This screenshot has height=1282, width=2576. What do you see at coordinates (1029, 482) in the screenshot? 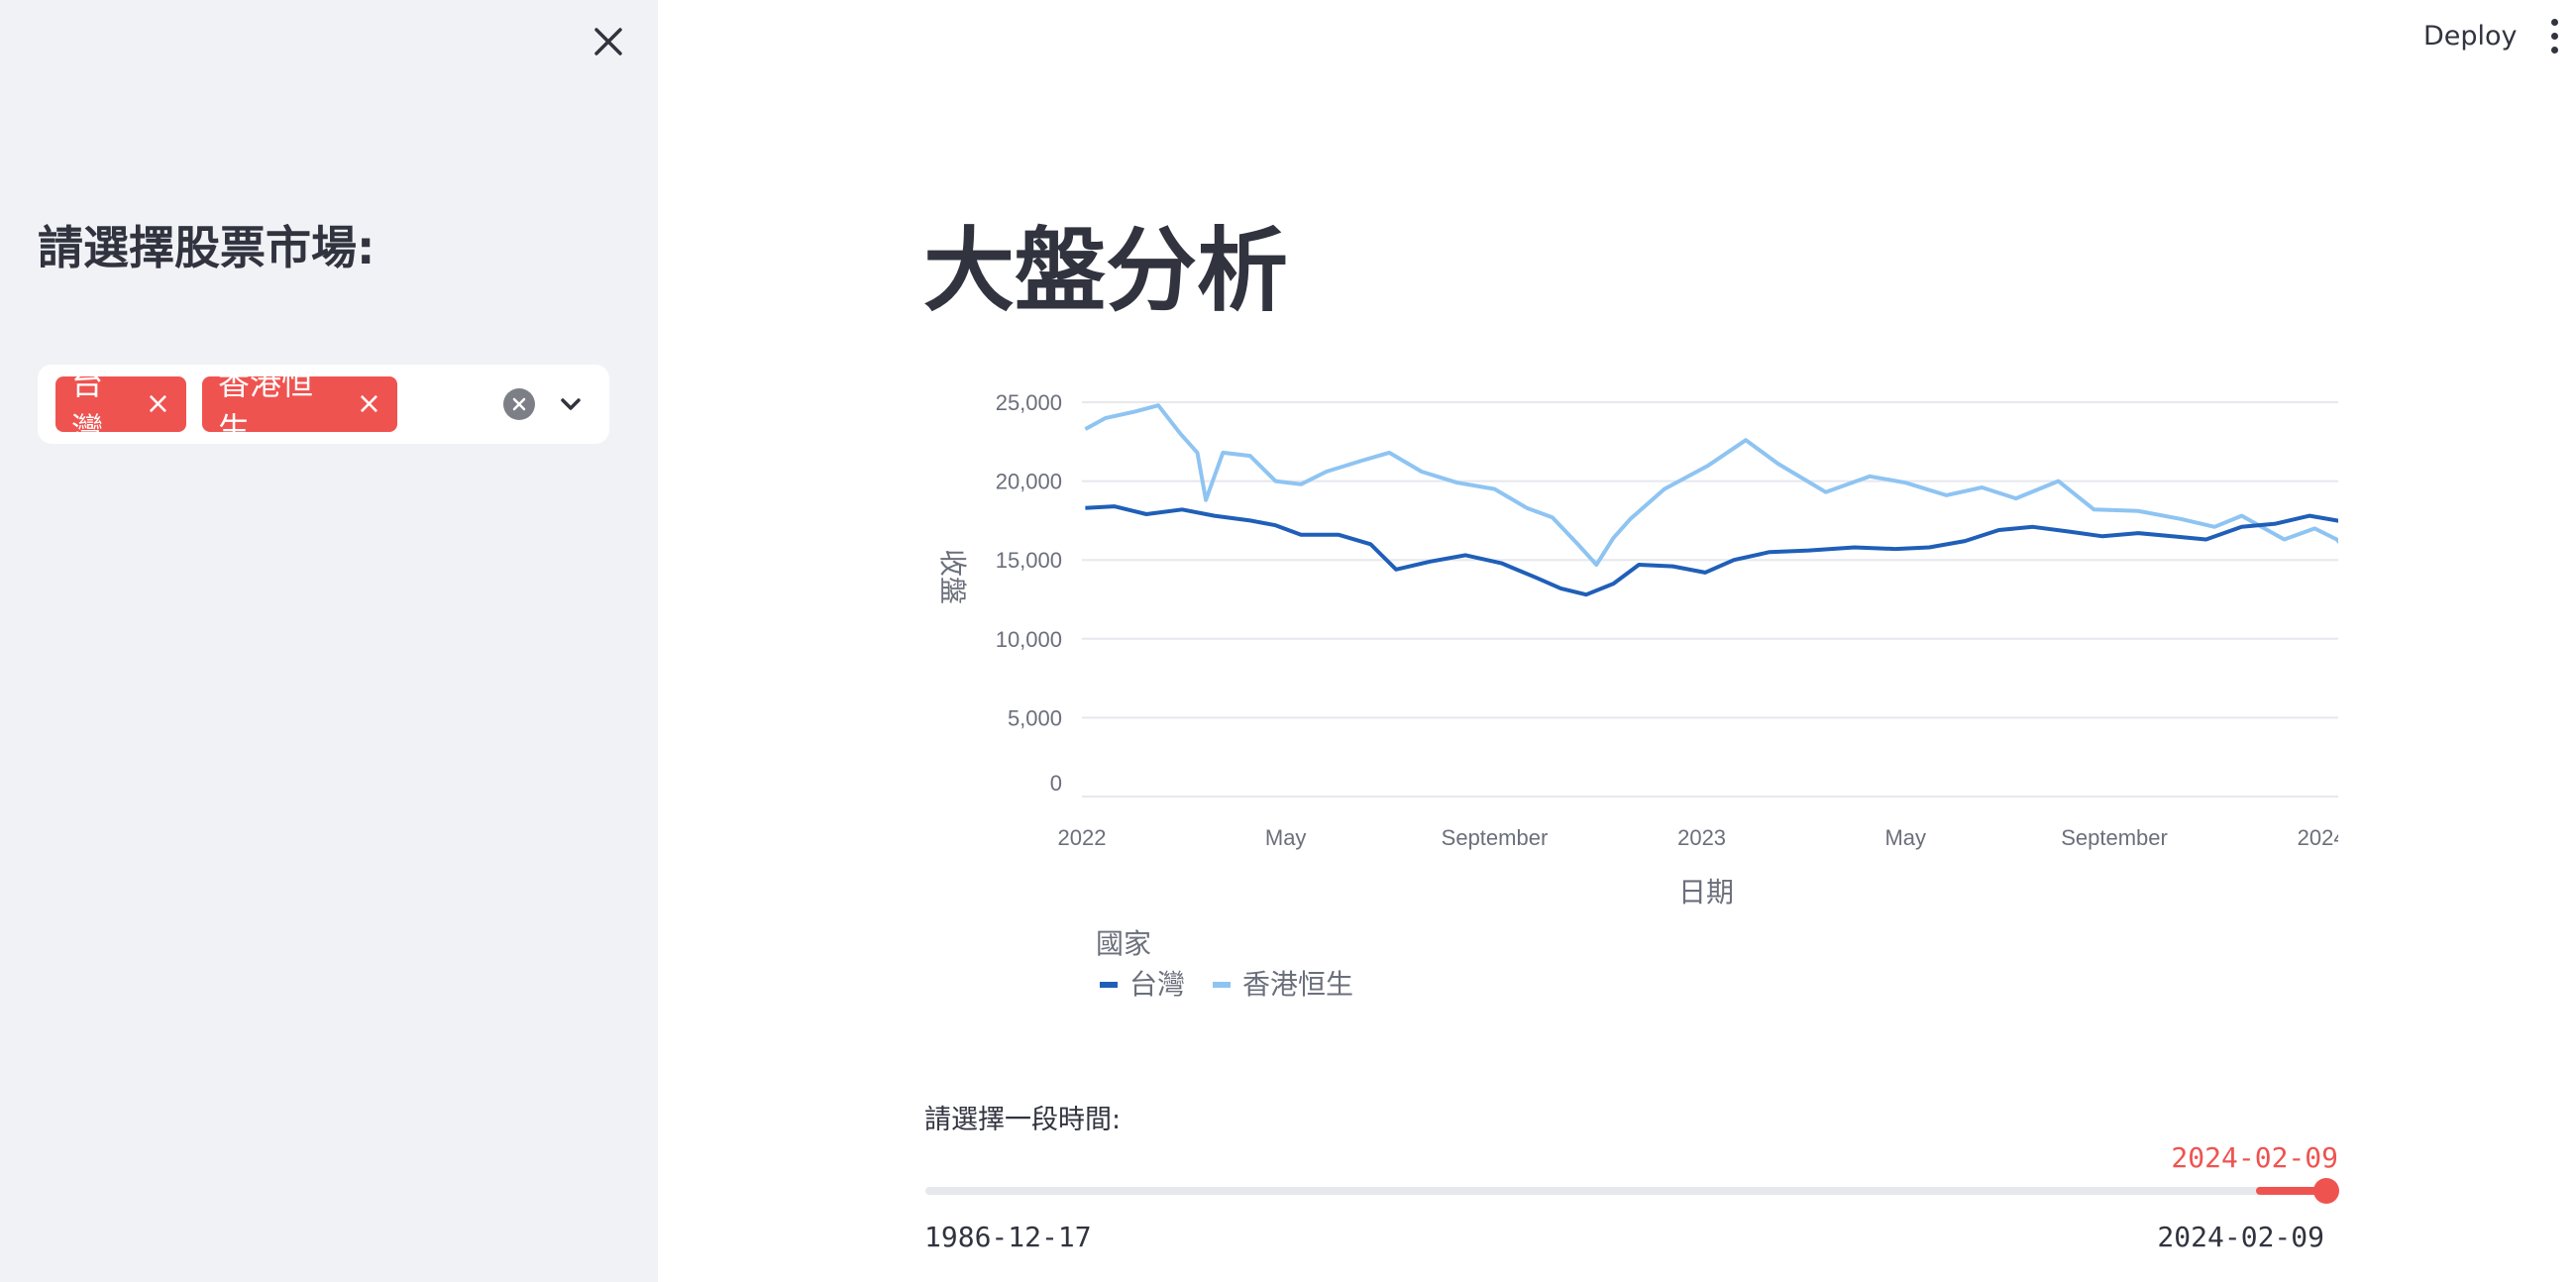
I see `y-tick-label: 20,000` at bounding box center [1029, 482].